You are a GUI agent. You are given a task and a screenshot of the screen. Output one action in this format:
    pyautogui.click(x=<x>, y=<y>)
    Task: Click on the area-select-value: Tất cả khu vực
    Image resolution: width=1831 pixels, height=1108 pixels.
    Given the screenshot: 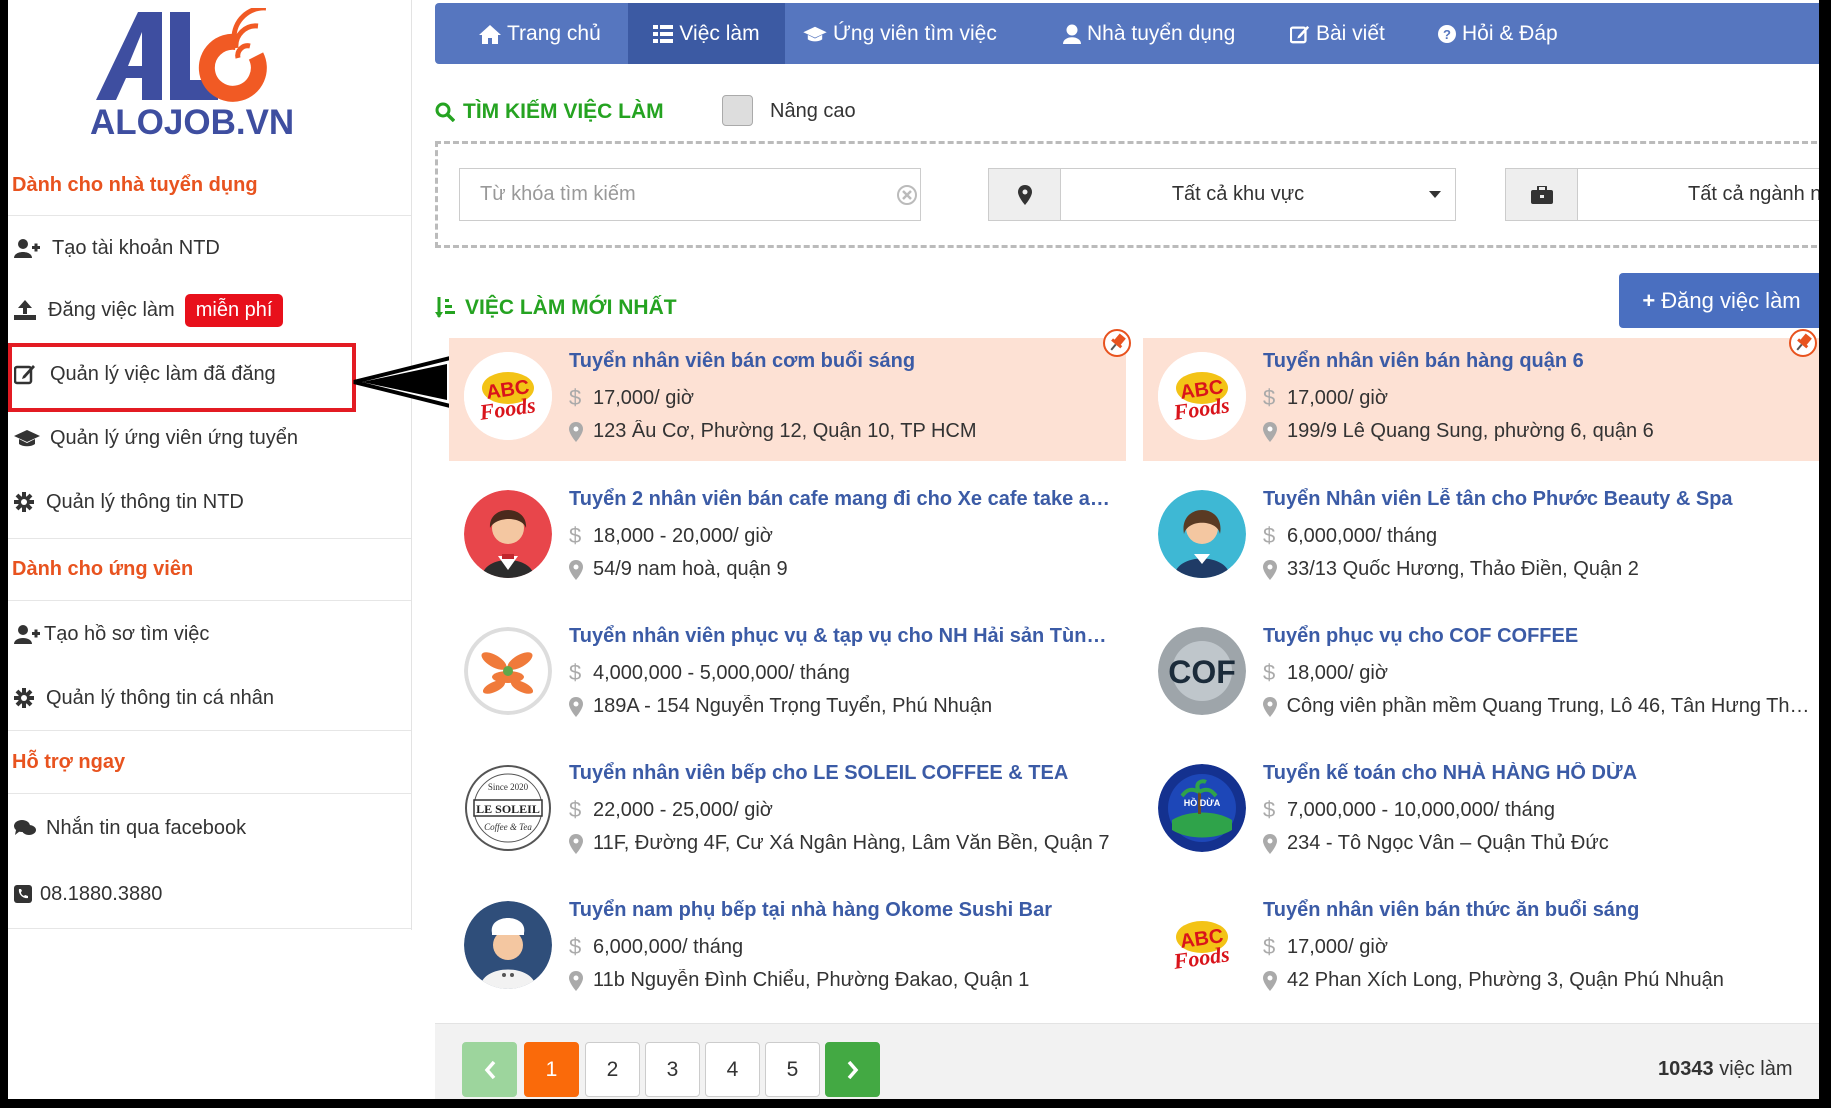 What is the action you would take?
    pyautogui.click(x=1238, y=194)
    